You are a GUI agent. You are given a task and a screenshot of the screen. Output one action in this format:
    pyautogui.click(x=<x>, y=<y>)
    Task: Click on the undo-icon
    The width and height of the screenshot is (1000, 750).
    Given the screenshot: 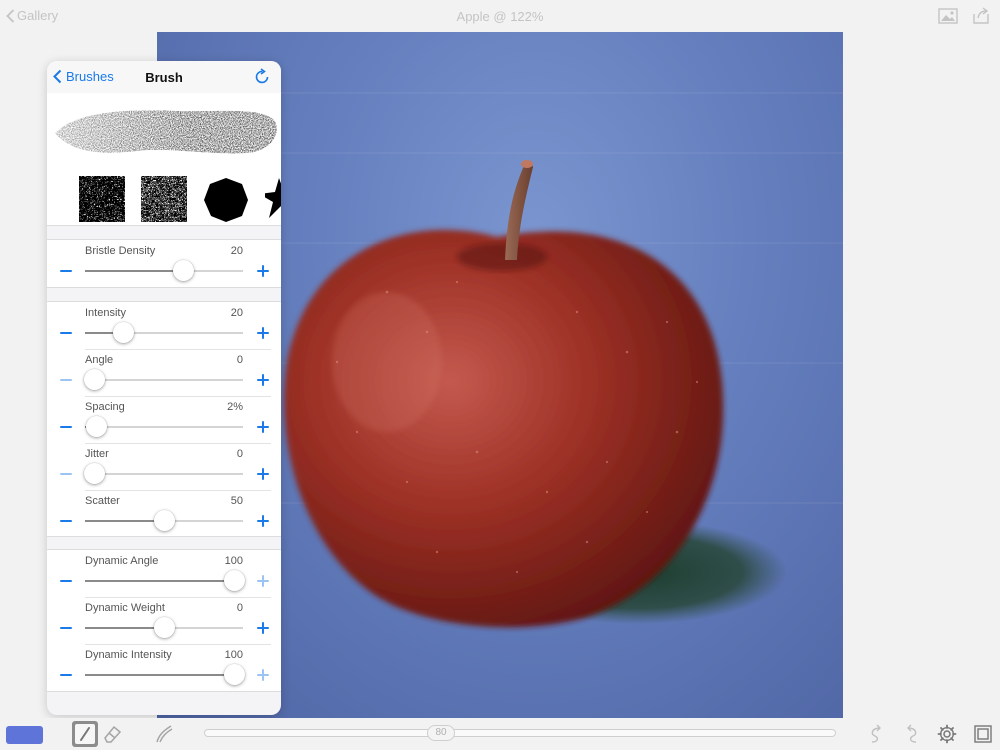 What is the action you would take?
    pyautogui.click(x=876, y=734)
    